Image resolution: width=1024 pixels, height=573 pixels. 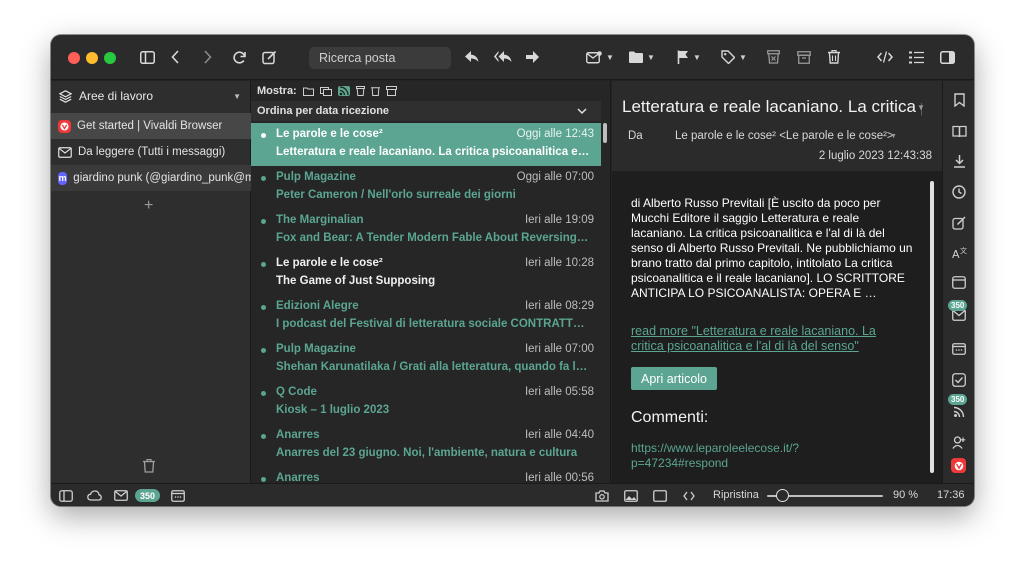 What do you see at coordinates (959, 161) in the screenshot?
I see `downloads-icon` at bounding box center [959, 161].